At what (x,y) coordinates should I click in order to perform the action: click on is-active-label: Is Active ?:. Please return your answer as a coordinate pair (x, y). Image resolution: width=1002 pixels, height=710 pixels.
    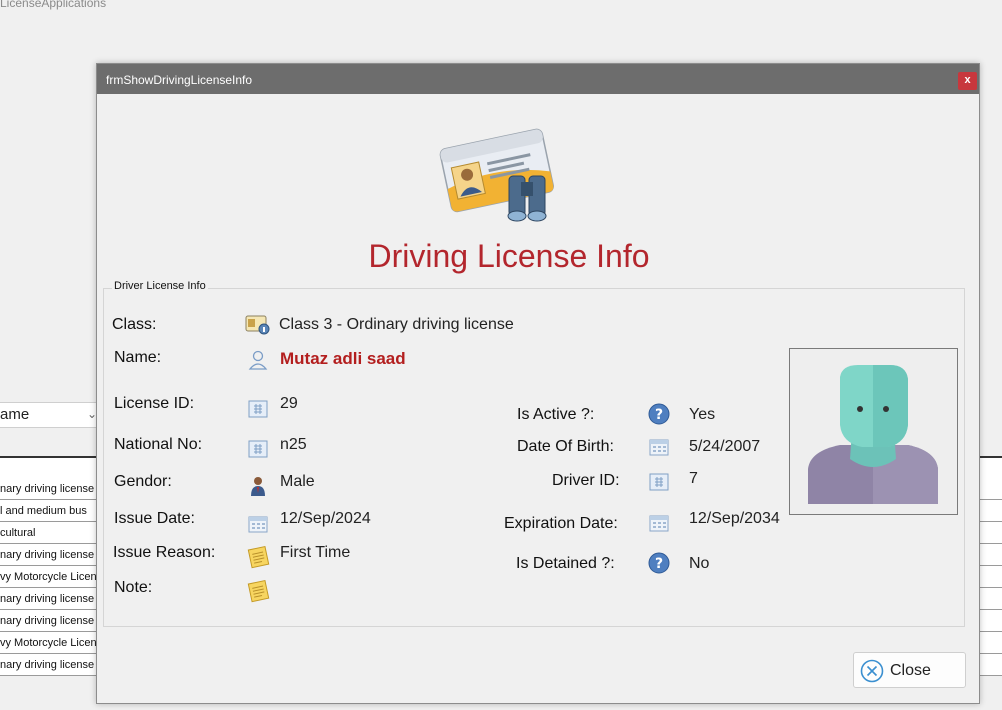
    Looking at the image, I should click on (556, 414).